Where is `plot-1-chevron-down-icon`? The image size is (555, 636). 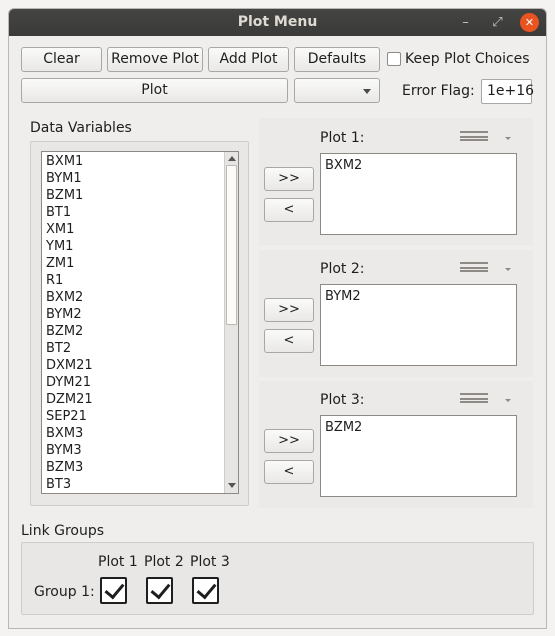
plot-1-chevron-down-icon is located at coordinates (508, 138).